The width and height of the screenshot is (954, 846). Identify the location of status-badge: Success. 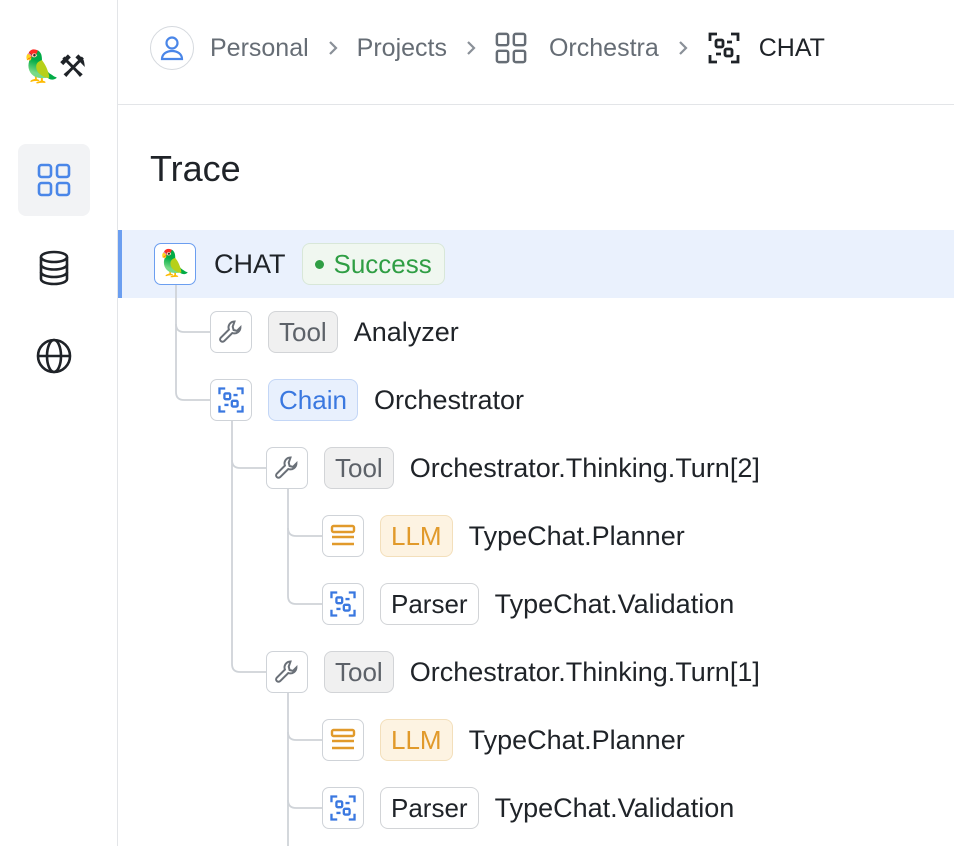
(373, 264).